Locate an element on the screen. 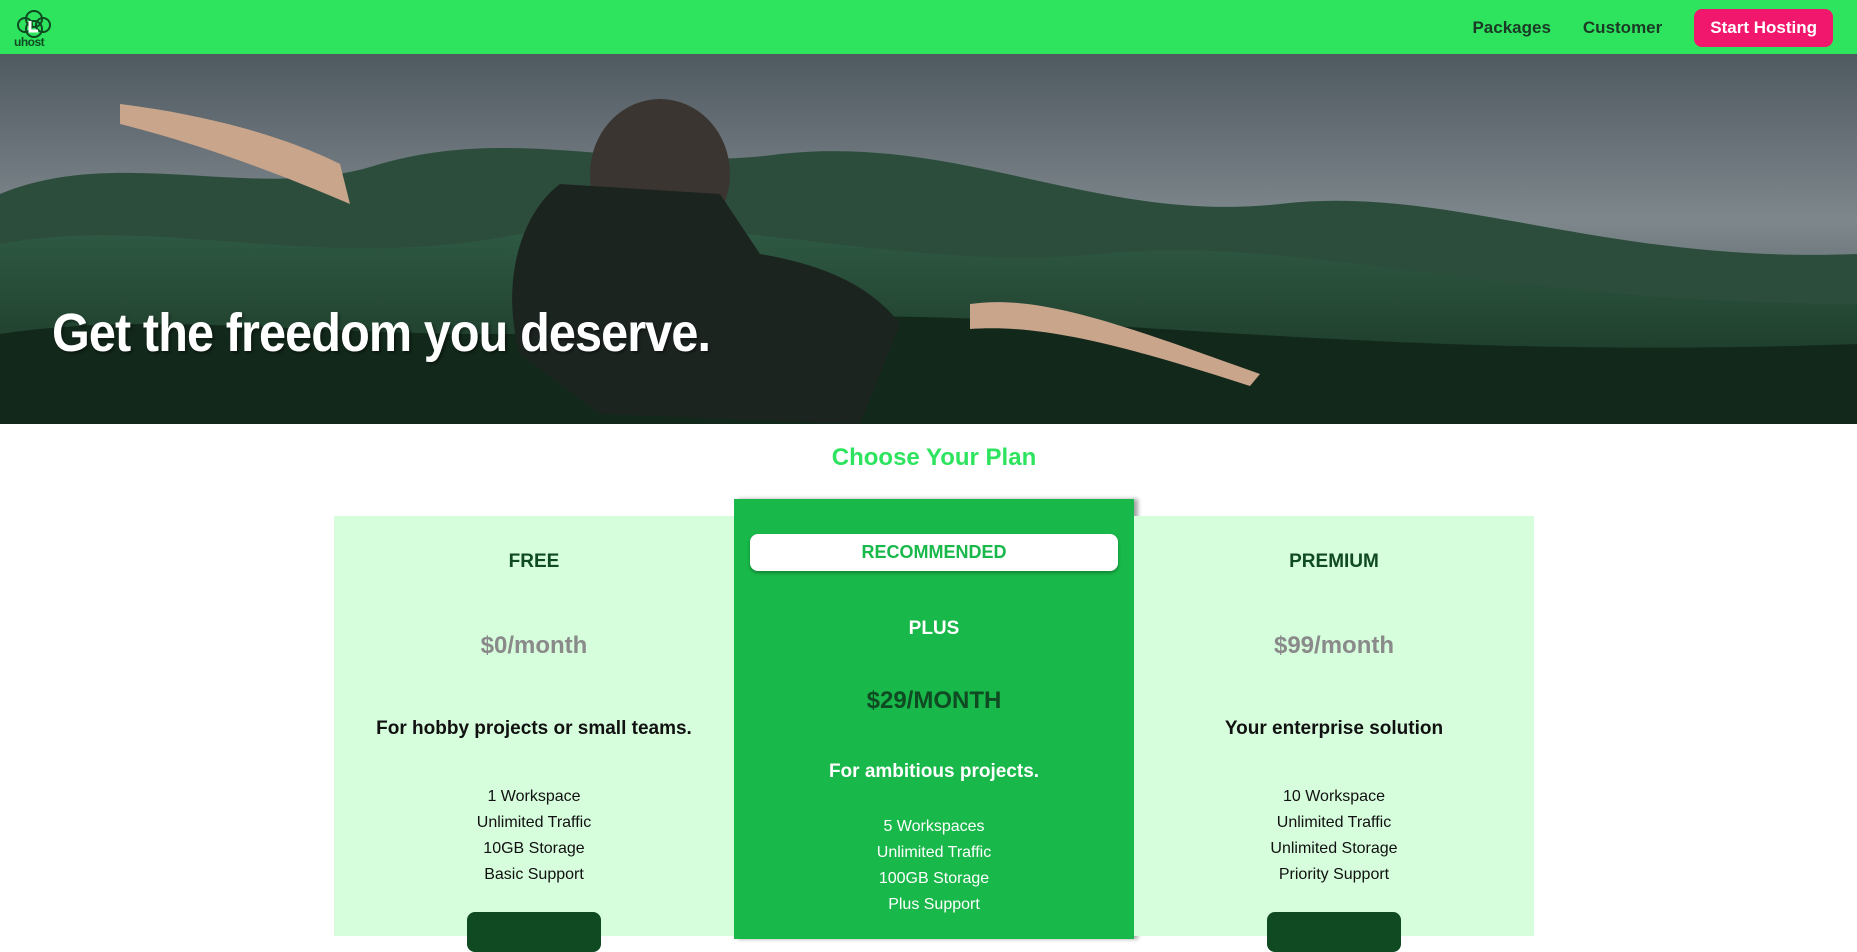 Image resolution: width=1857 pixels, height=952 pixels. feature-item: Unlimited Storage is located at coordinates (1334, 848).